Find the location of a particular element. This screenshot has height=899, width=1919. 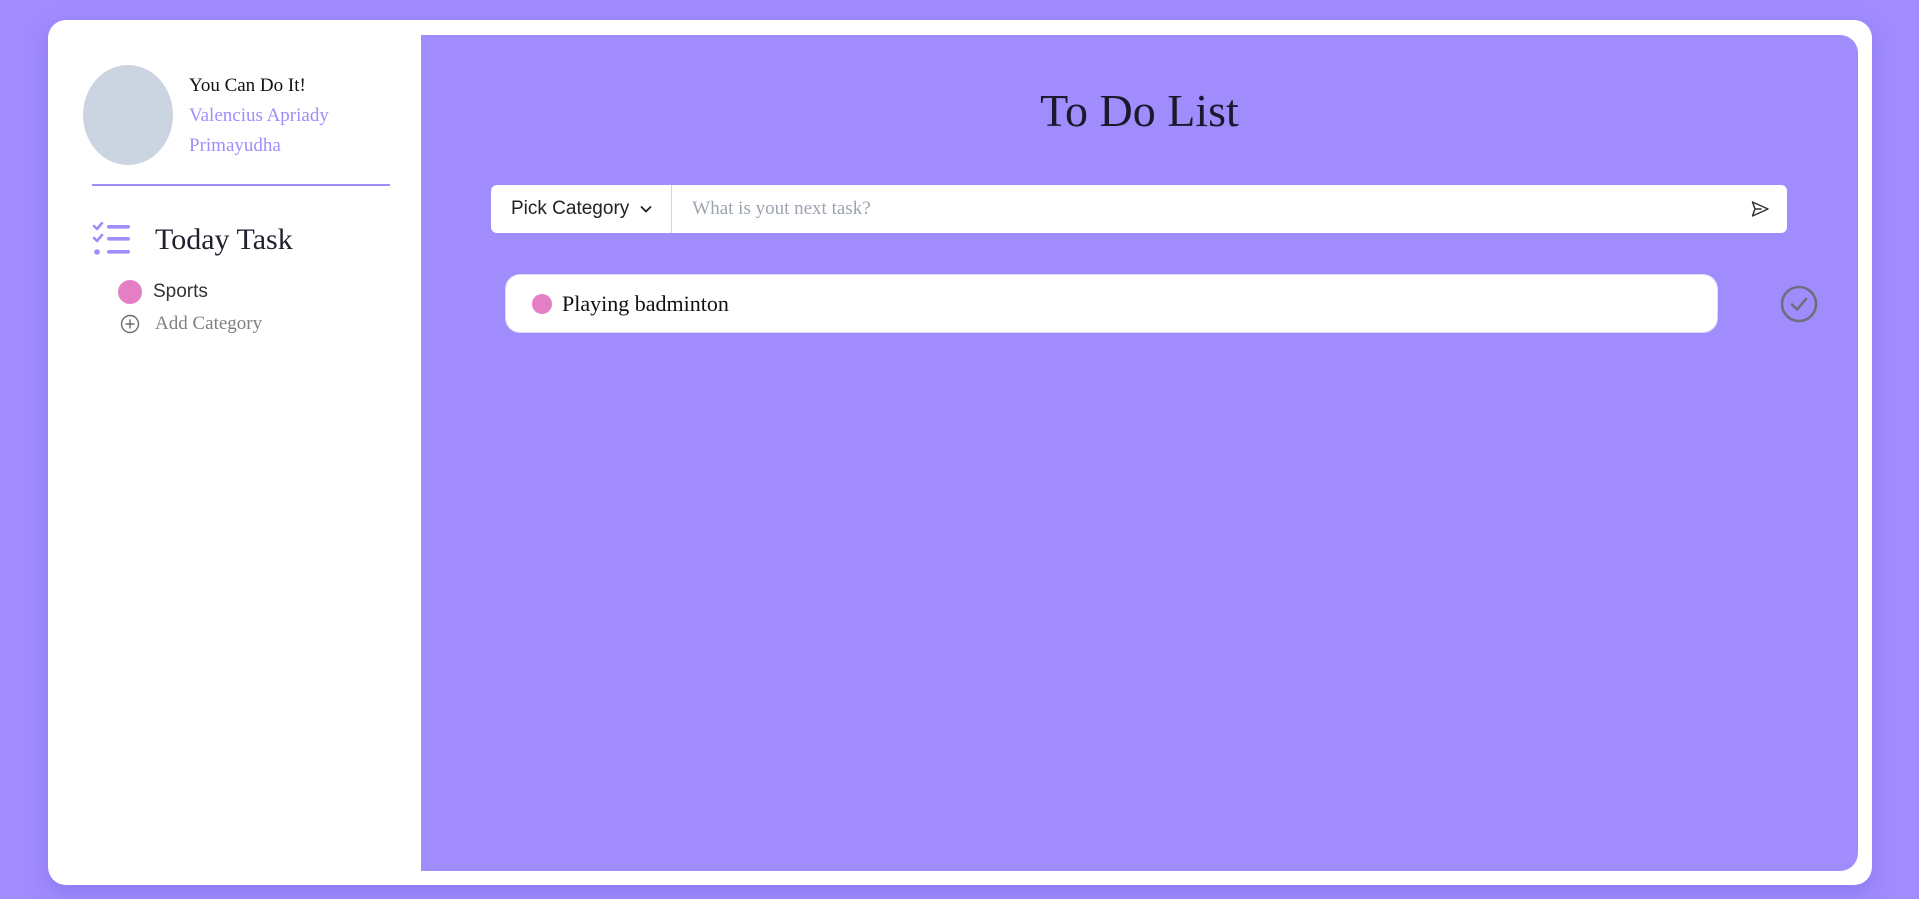

category-dropdown-label: Pick Category is located at coordinates (570, 208).